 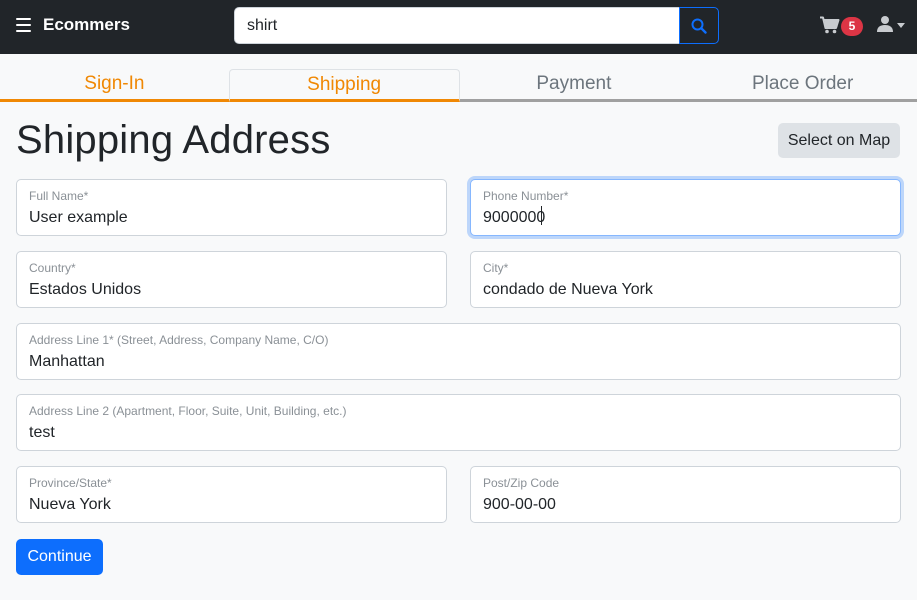 What do you see at coordinates (901, 25) in the screenshot?
I see `chevron-down-icon` at bounding box center [901, 25].